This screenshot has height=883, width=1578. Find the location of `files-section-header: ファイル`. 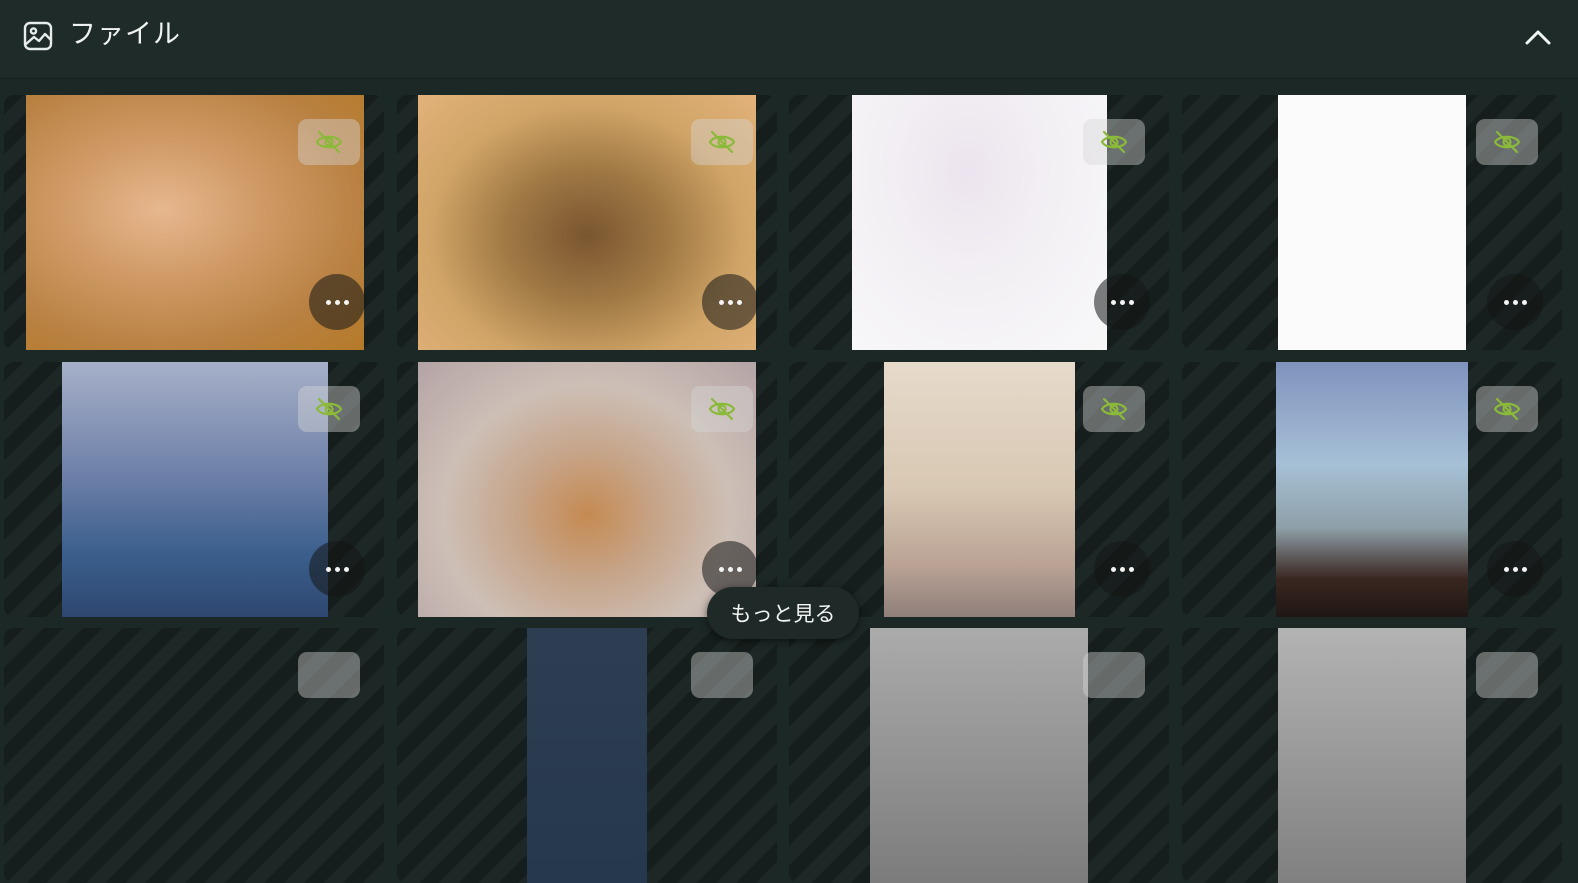

files-section-header: ファイル is located at coordinates (789, 39).